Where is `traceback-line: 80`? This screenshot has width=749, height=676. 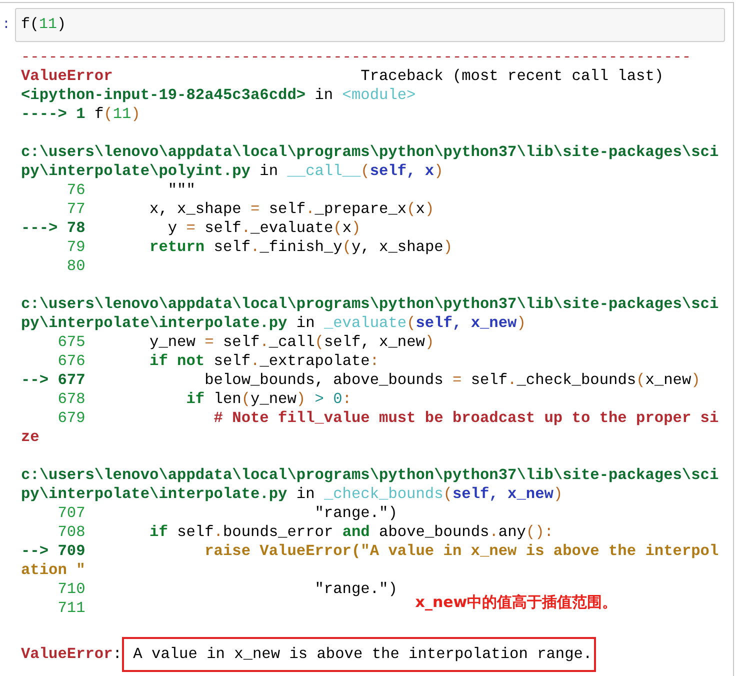
traceback-line: 80 is located at coordinates (76, 266).